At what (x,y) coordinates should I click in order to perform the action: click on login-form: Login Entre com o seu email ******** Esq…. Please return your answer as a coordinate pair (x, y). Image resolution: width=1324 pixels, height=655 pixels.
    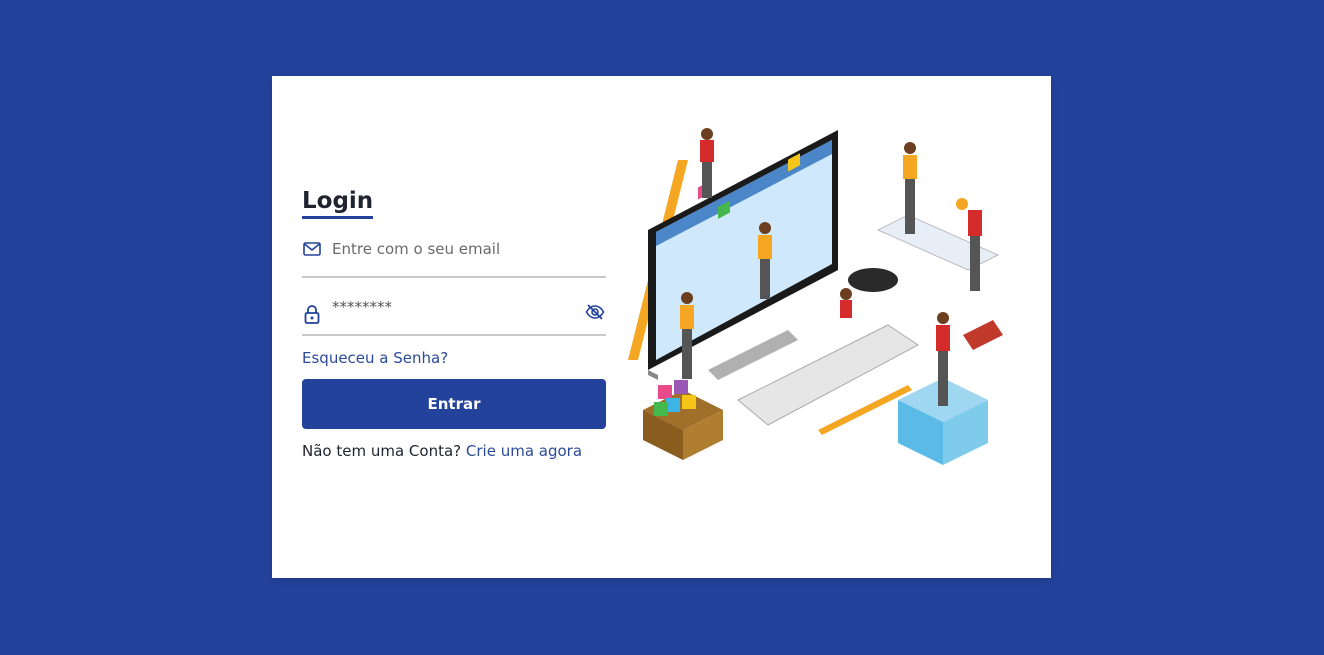
    Looking at the image, I should click on (454, 324).